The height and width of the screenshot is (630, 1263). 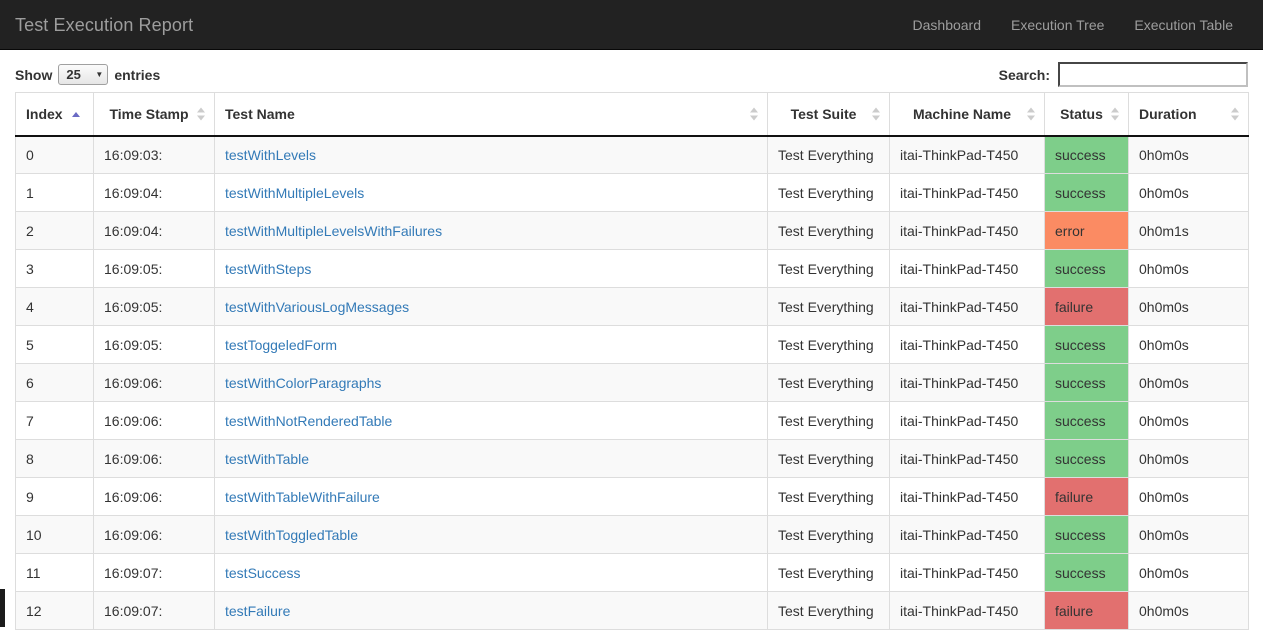 I want to click on cell-test-name: testWithMultipleLevelsWithFailures, so click(x=491, y=230).